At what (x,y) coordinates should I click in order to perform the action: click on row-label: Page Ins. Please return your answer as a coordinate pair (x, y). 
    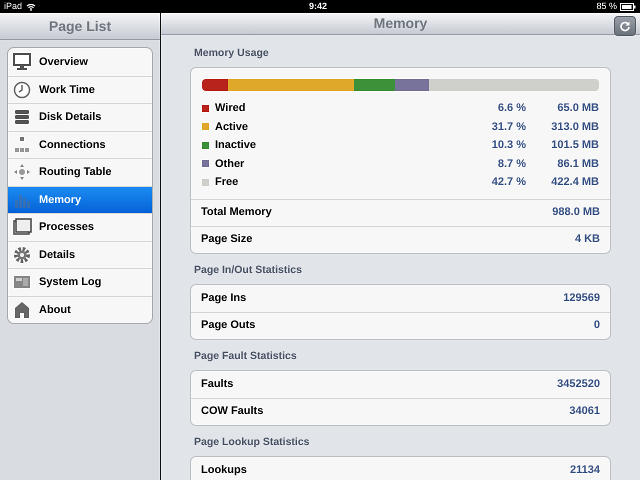
    Looking at the image, I should click on (223, 298).